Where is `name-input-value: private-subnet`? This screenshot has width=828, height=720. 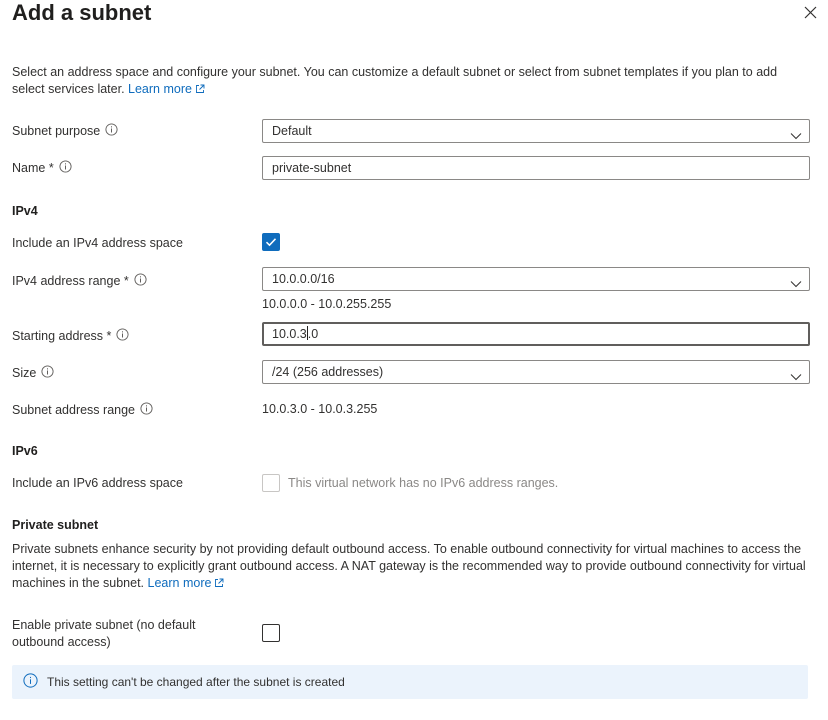
name-input-value: private-subnet is located at coordinates (312, 168).